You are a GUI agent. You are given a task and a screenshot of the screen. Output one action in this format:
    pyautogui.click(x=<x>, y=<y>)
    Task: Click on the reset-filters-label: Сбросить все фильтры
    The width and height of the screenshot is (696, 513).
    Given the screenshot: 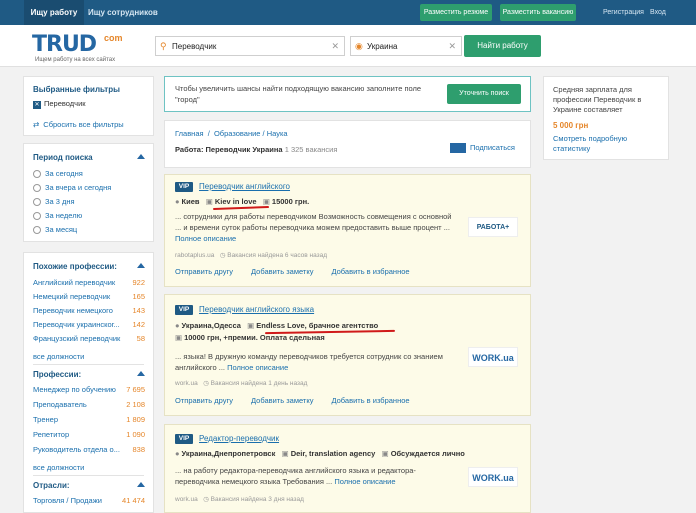 What is the action you would take?
    pyautogui.click(x=83, y=124)
    